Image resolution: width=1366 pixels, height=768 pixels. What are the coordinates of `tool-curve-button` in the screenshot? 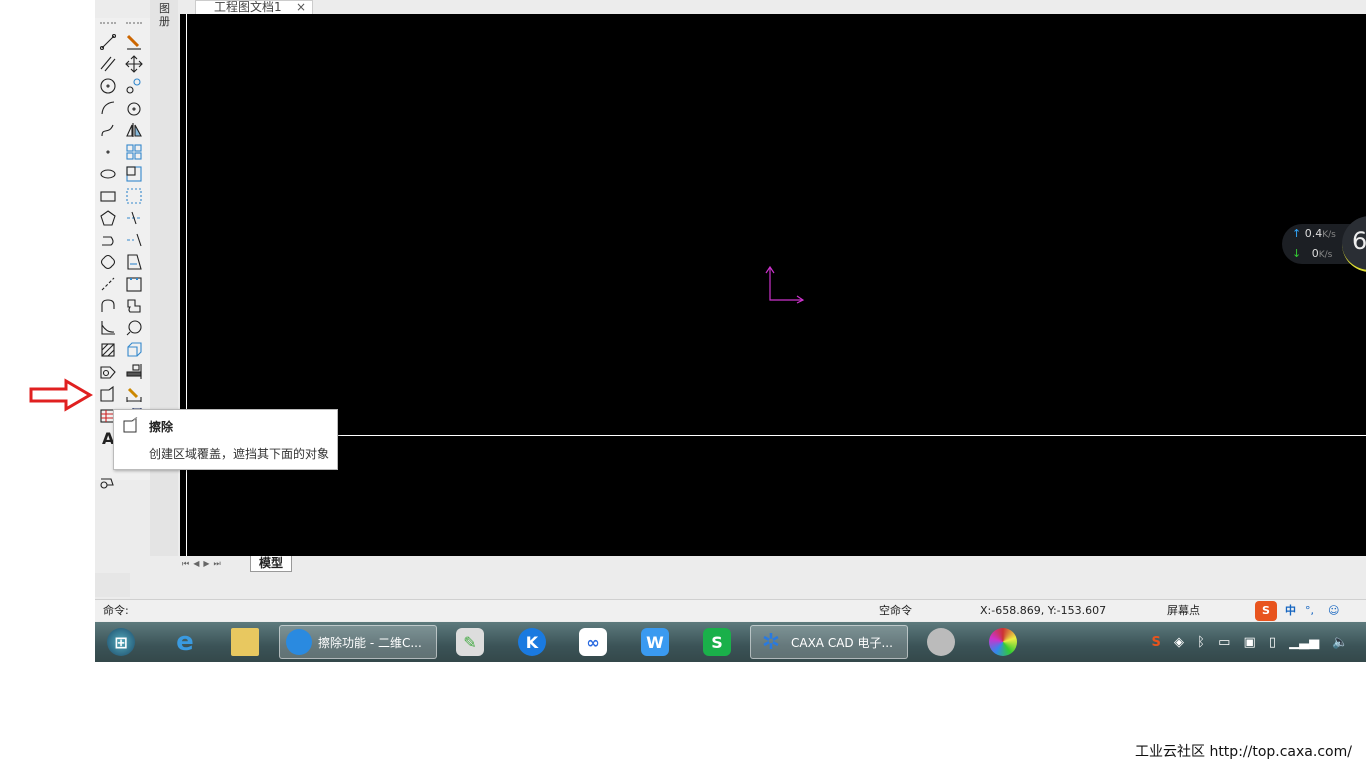 It's located at (108, 328).